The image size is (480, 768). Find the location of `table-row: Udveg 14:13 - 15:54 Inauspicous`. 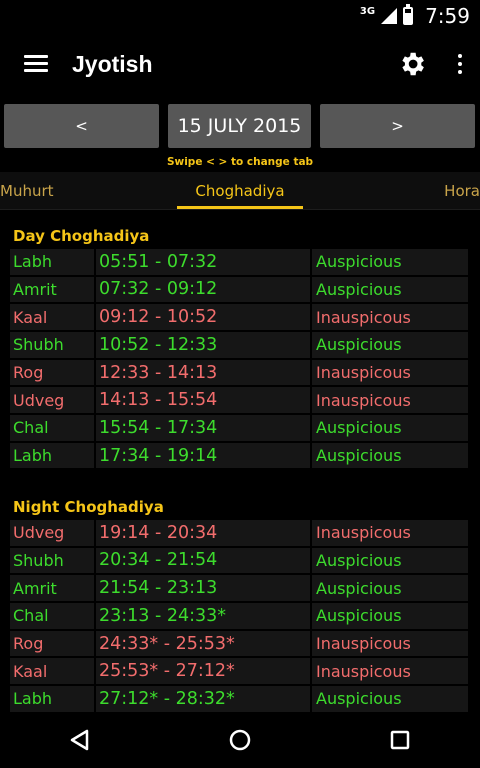

table-row: Udveg 14:13 - 15:54 Inauspicous is located at coordinates (239, 401).